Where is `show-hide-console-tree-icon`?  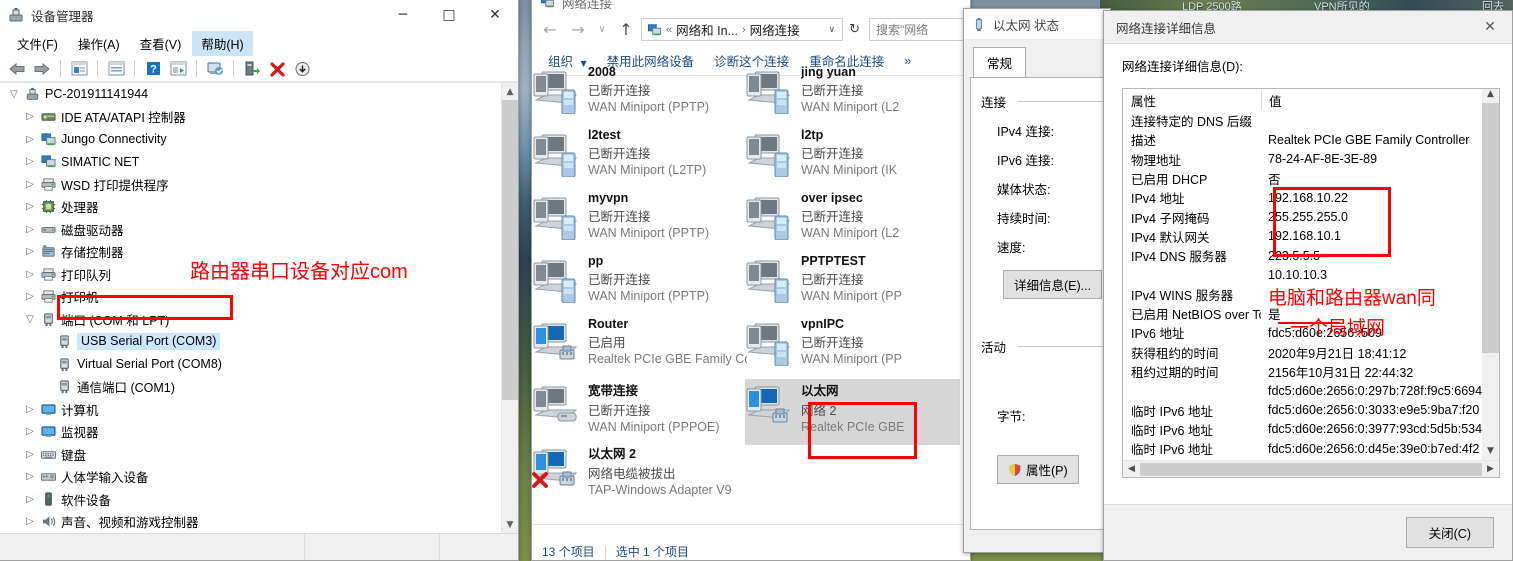 show-hide-console-tree-icon is located at coordinates (79, 69).